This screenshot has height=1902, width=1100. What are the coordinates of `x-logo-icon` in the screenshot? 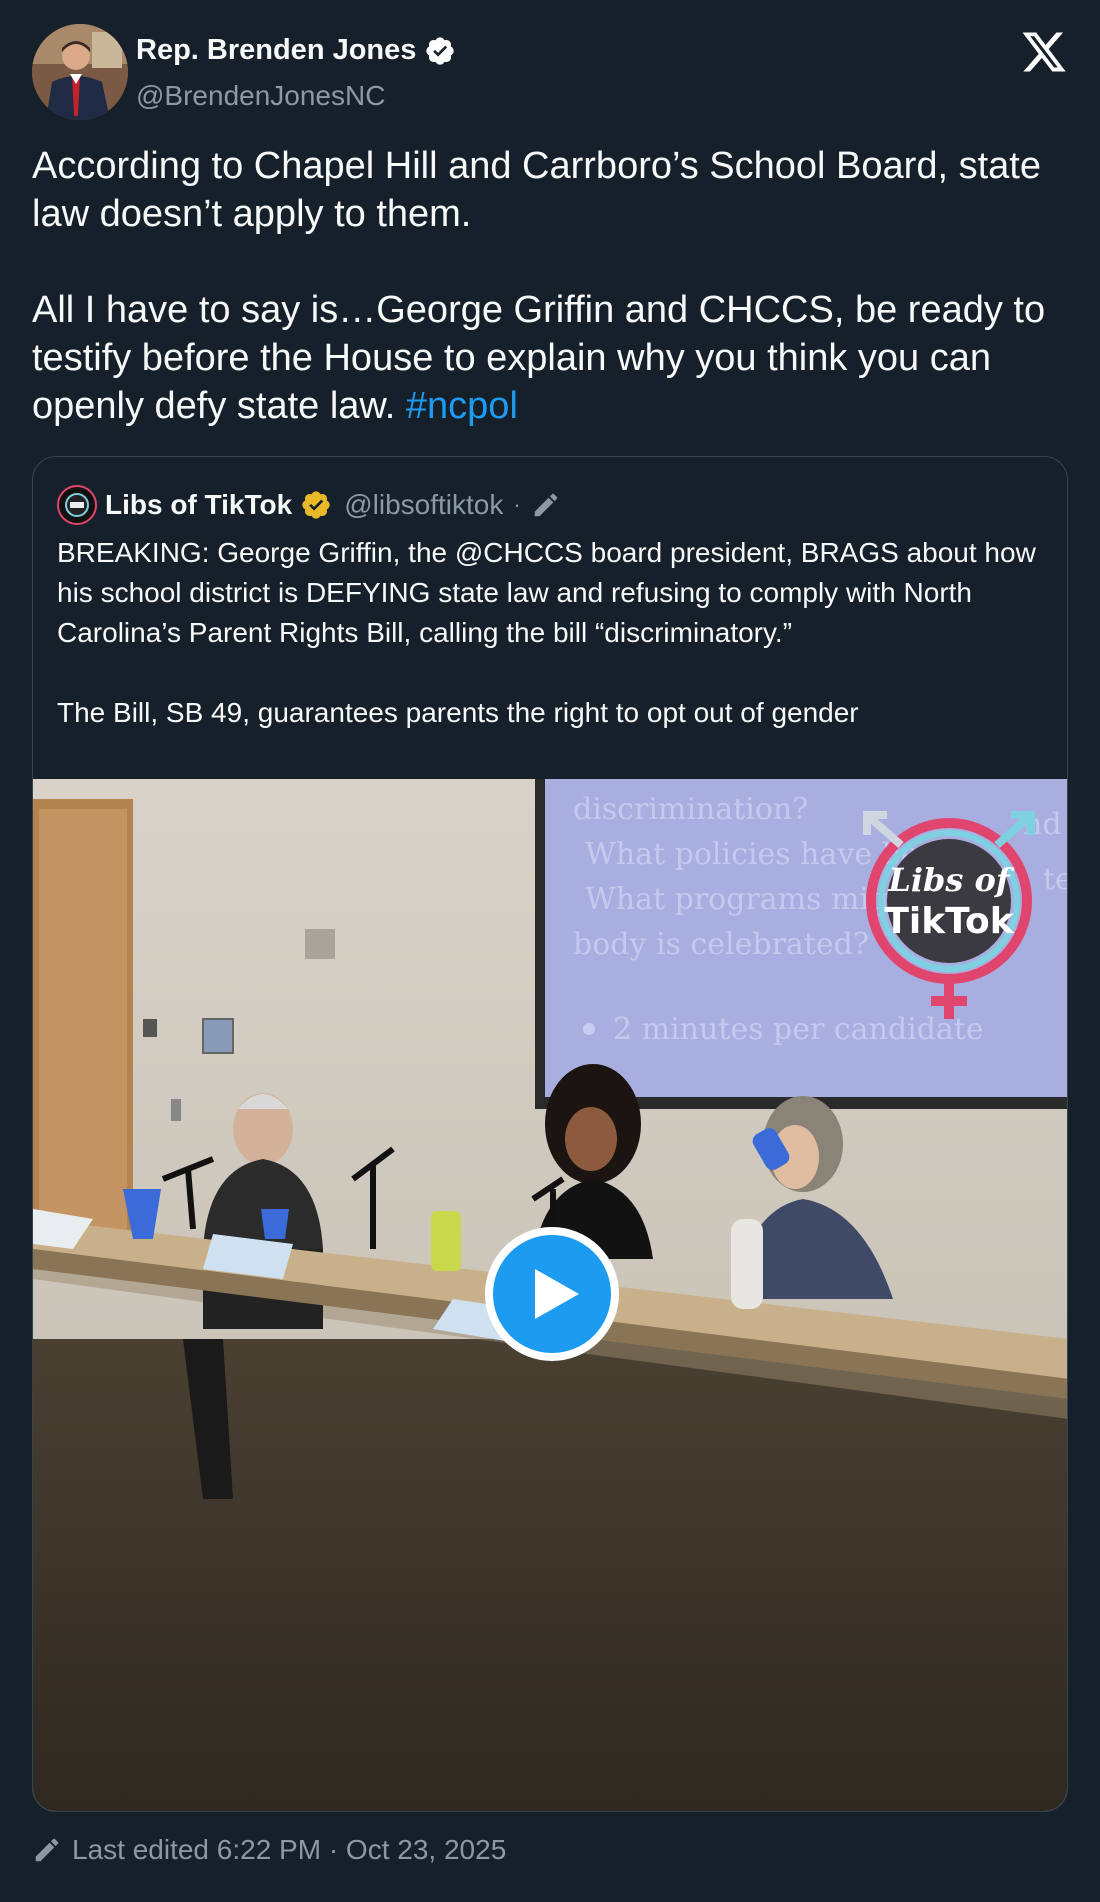 It's located at (1044, 52).